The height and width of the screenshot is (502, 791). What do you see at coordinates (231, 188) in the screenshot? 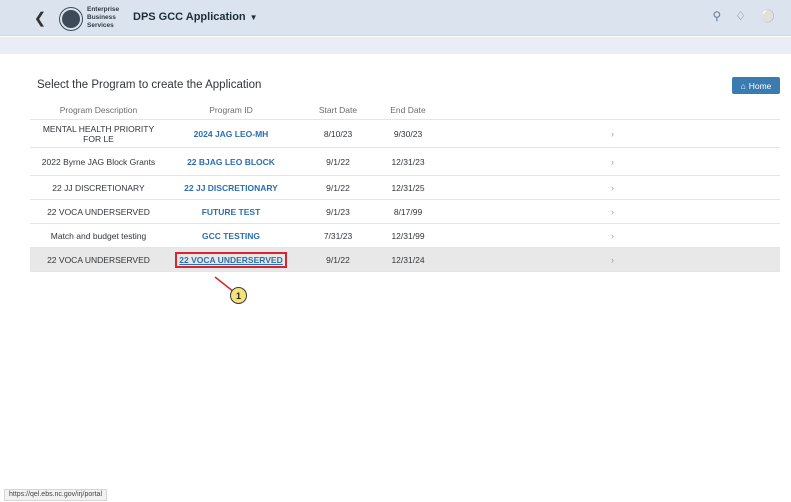
I see `program-id-link: 22 JJ DISCRETIONARY` at bounding box center [231, 188].